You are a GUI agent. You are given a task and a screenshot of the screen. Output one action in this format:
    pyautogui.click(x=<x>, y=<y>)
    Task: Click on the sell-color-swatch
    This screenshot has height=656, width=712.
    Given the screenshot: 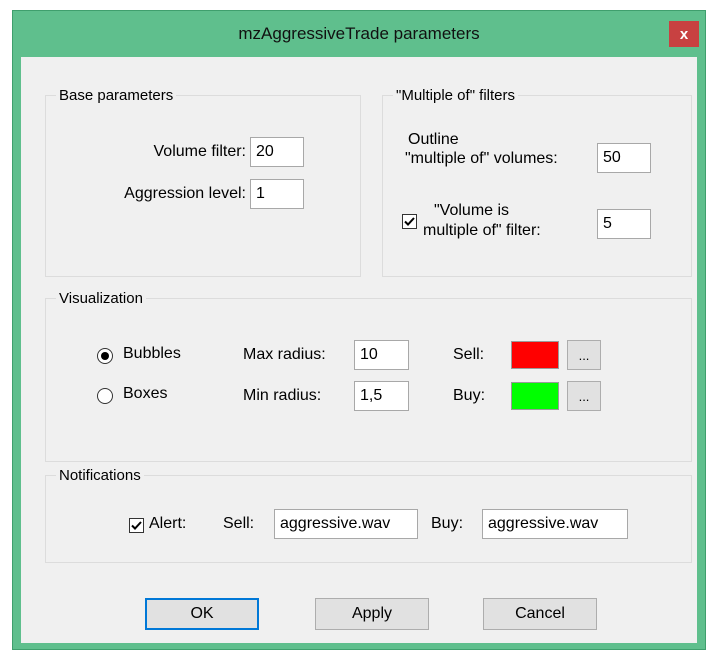 What is the action you would take?
    pyautogui.click(x=535, y=355)
    